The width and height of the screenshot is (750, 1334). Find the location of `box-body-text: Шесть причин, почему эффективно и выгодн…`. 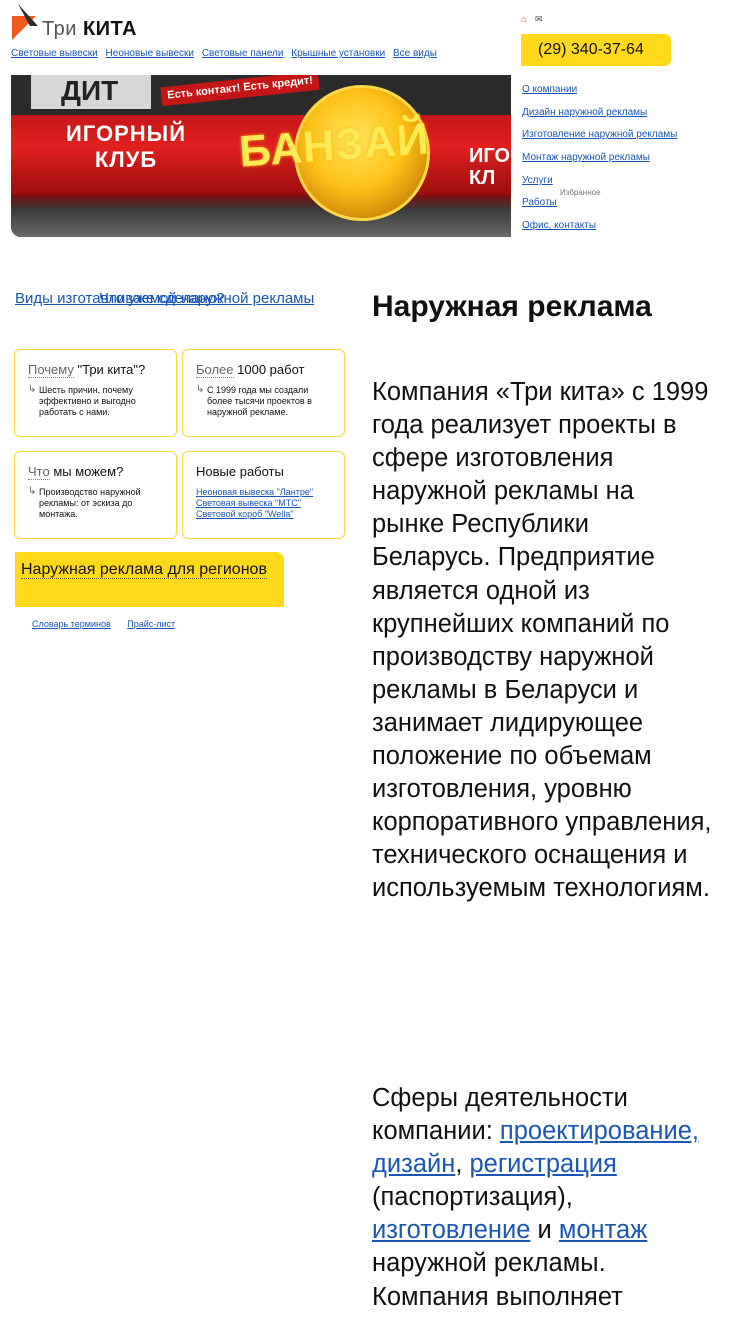

box-body-text: Шесть причин, почему эффективно и выгодн… is located at coordinates (87, 401).